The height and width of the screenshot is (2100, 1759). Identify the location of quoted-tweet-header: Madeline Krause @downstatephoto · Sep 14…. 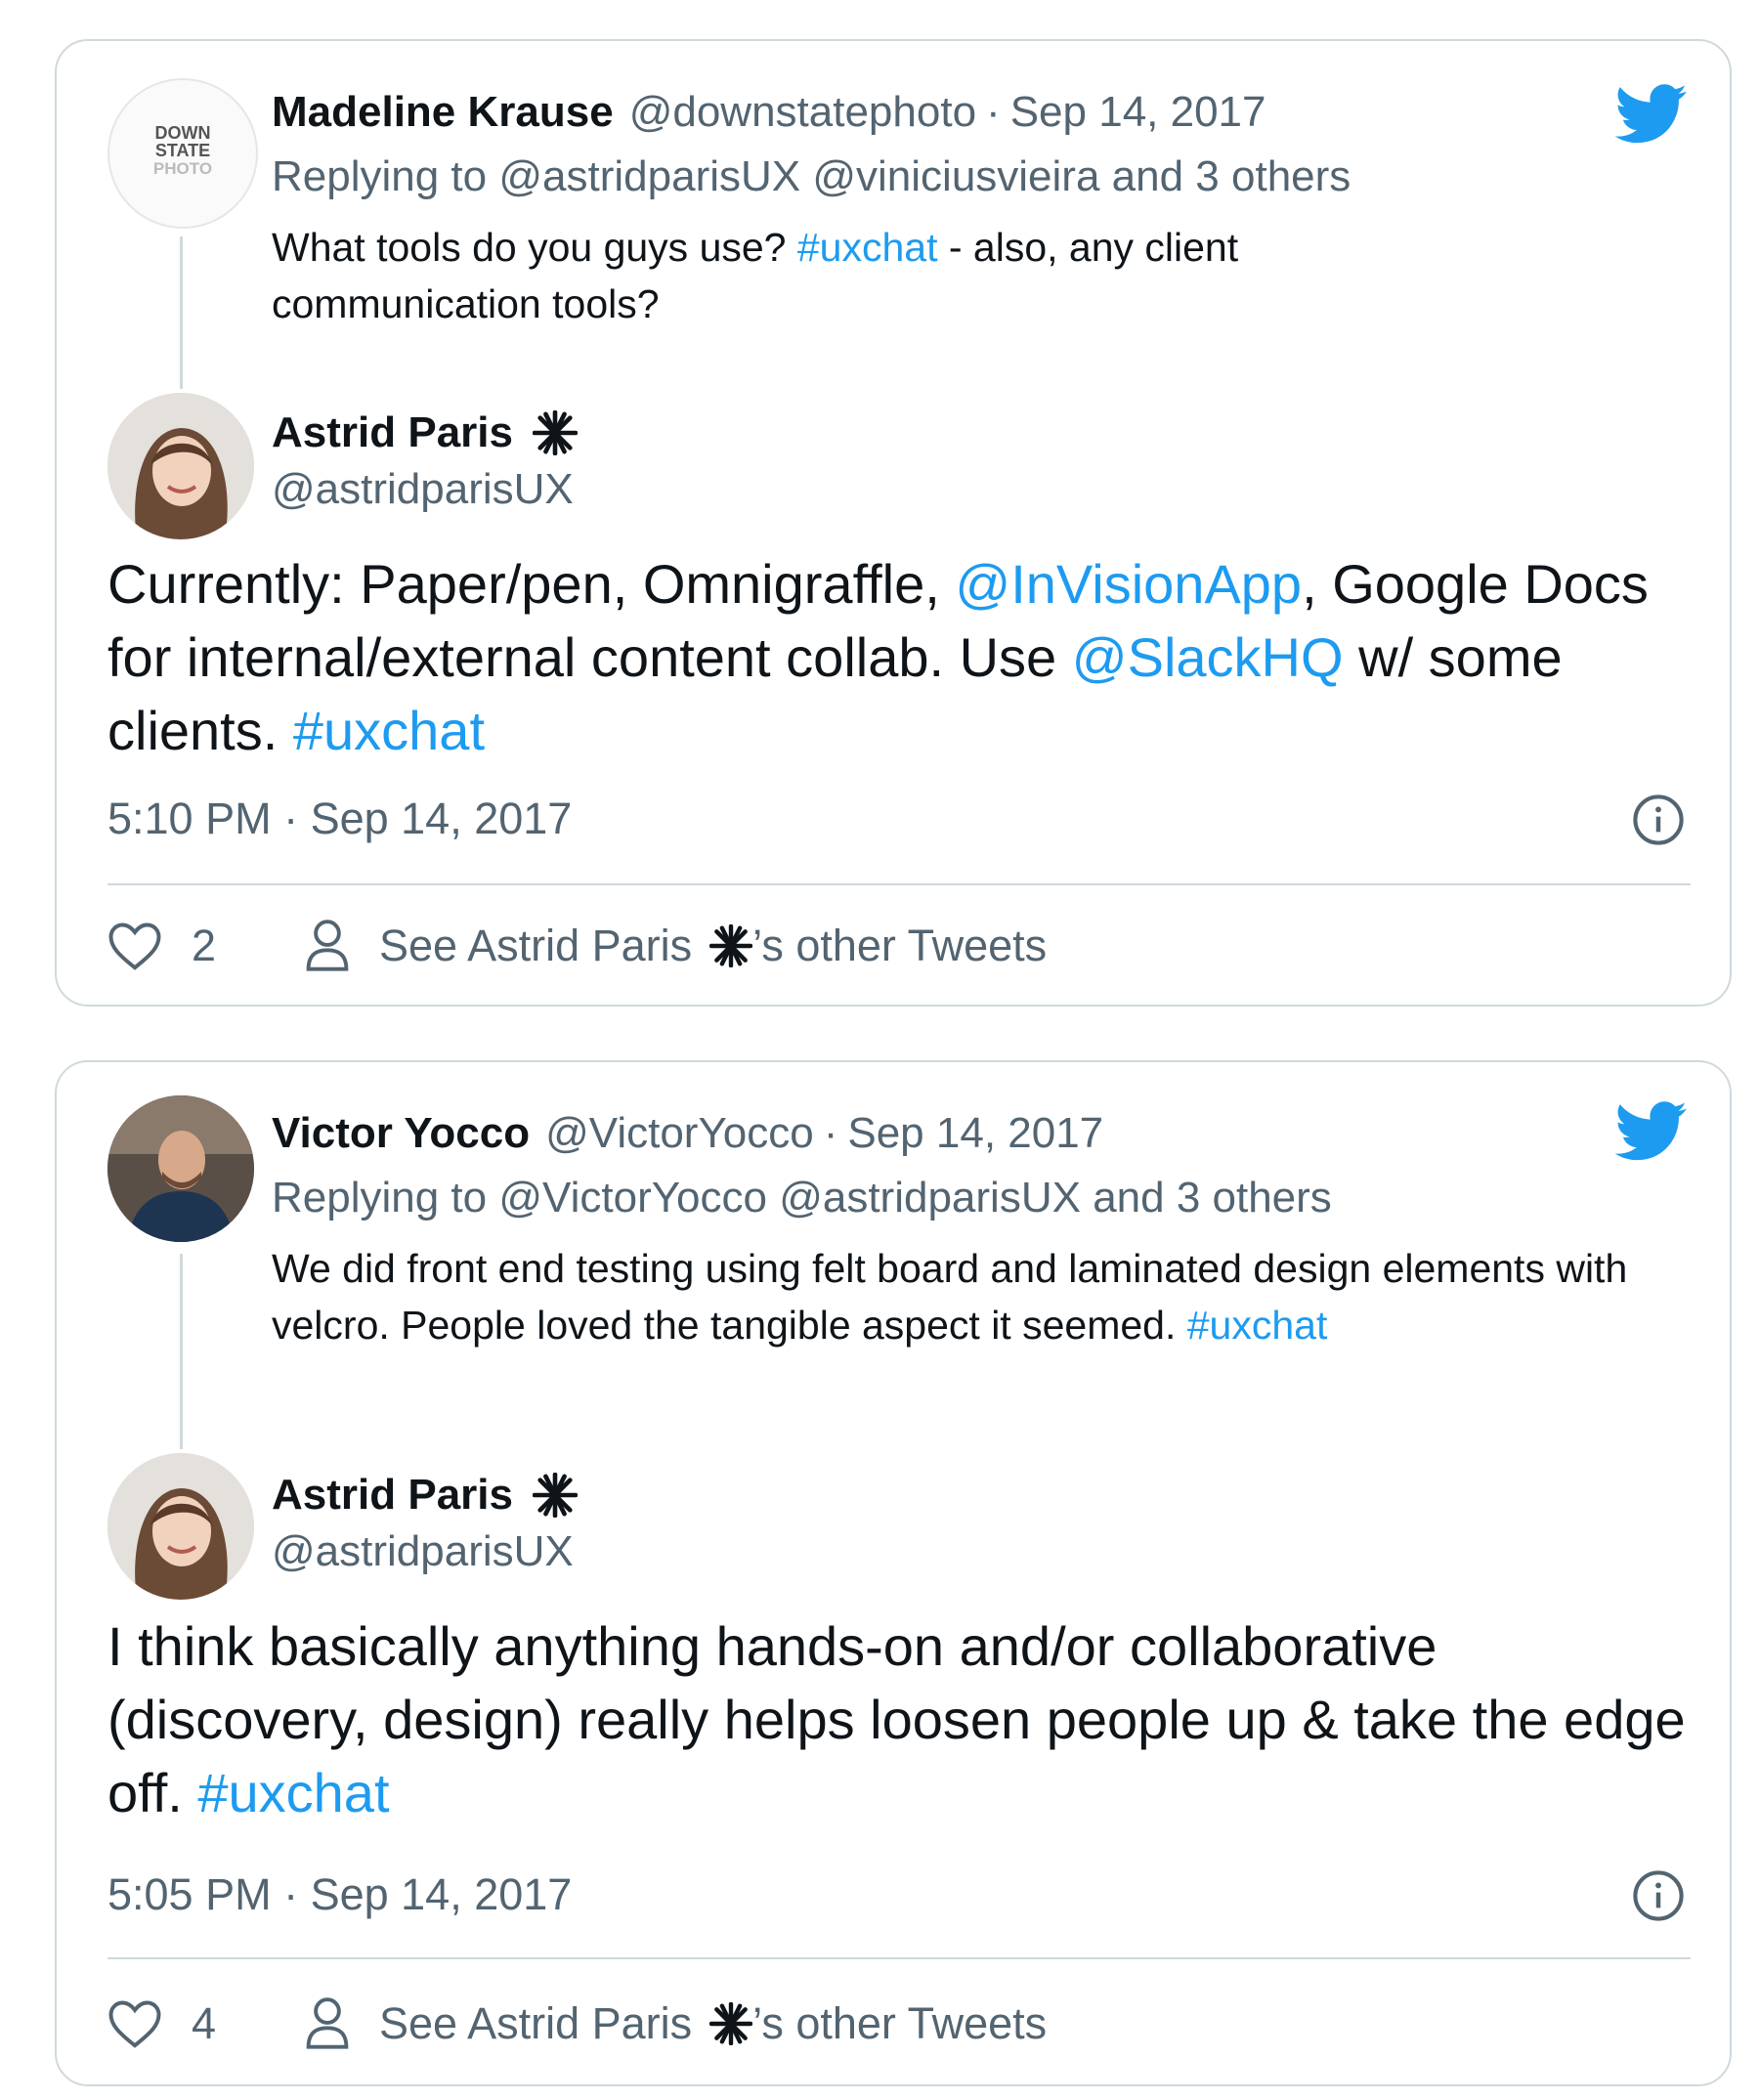
(769, 113).